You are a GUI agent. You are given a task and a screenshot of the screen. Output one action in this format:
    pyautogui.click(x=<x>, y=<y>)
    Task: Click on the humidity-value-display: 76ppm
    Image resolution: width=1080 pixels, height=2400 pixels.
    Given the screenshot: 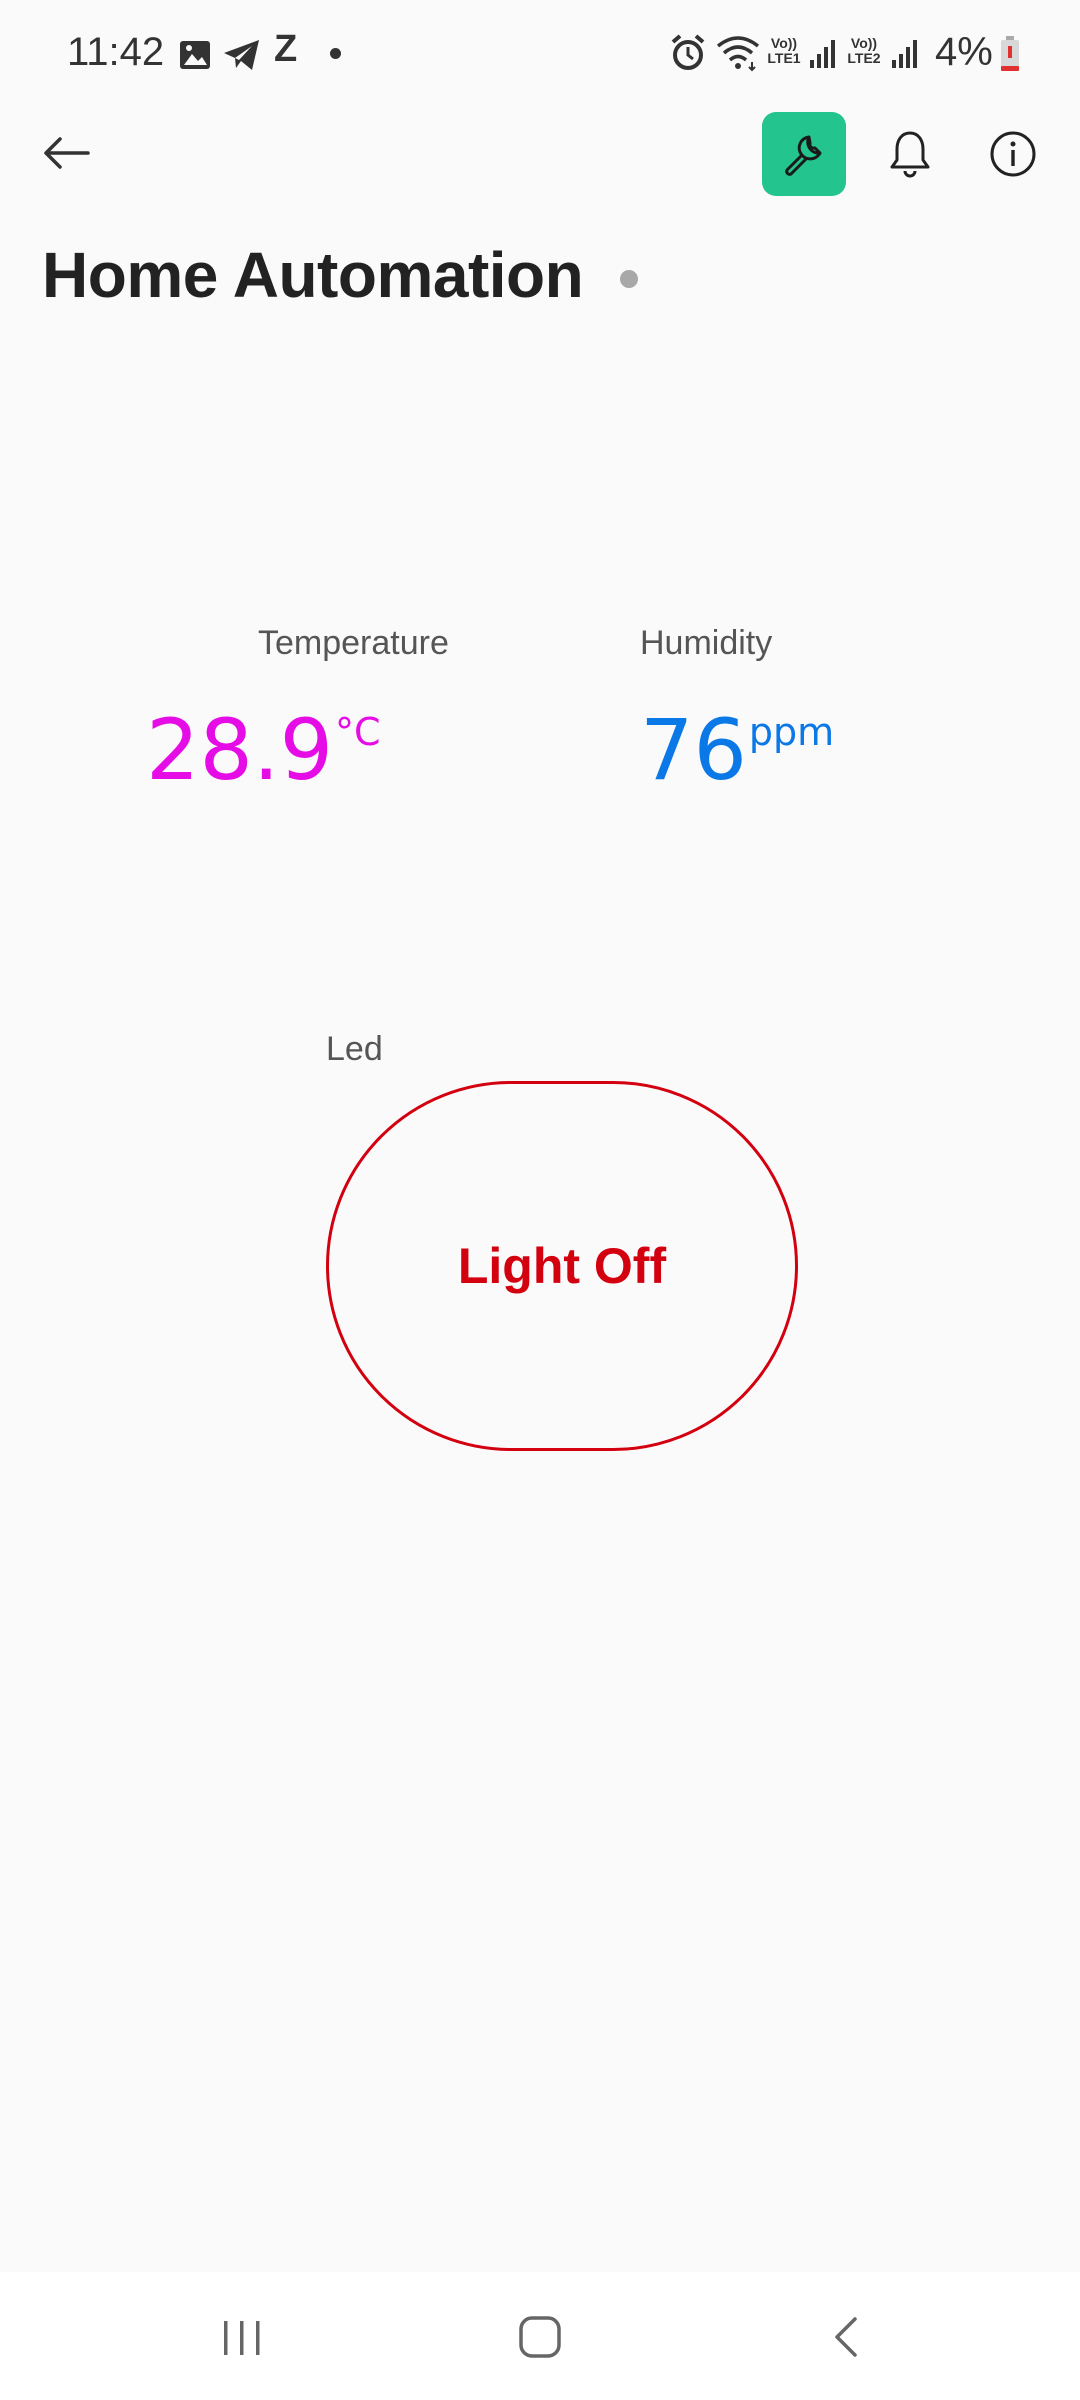 What is the action you would take?
    pyautogui.click(x=737, y=750)
    